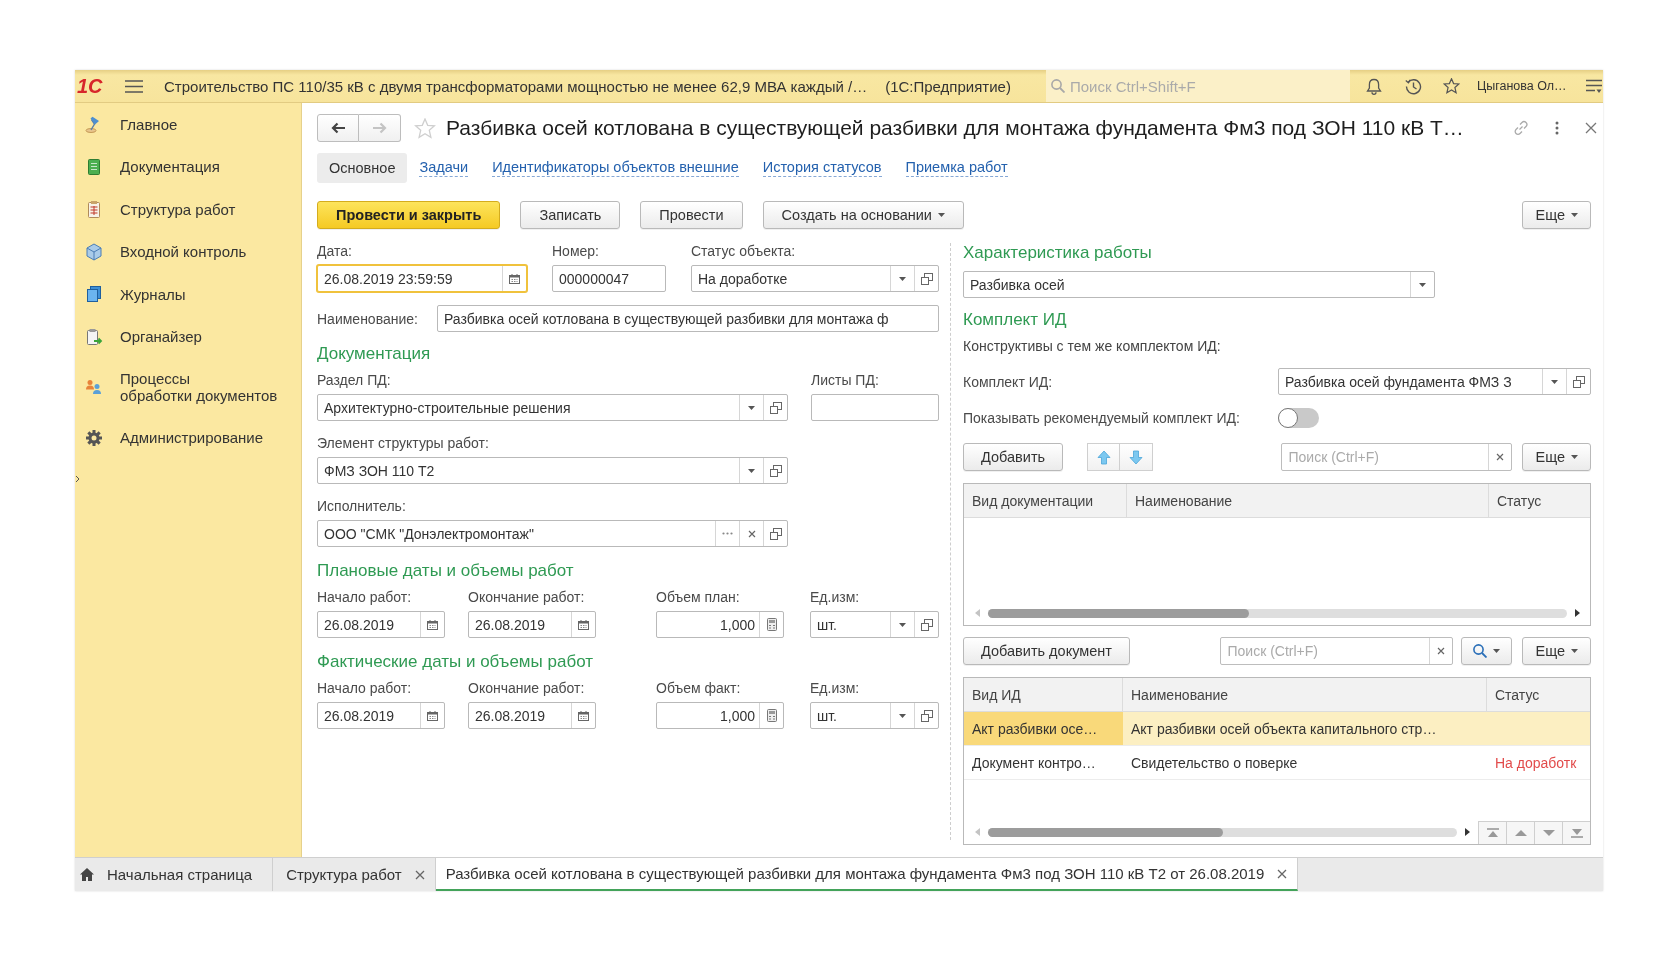 The width and height of the screenshot is (1677, 960). What do you see at coordinates (1013, 457) in the screenshot?
I see `add-button: Добавить` at bounding box center [1013, 457].